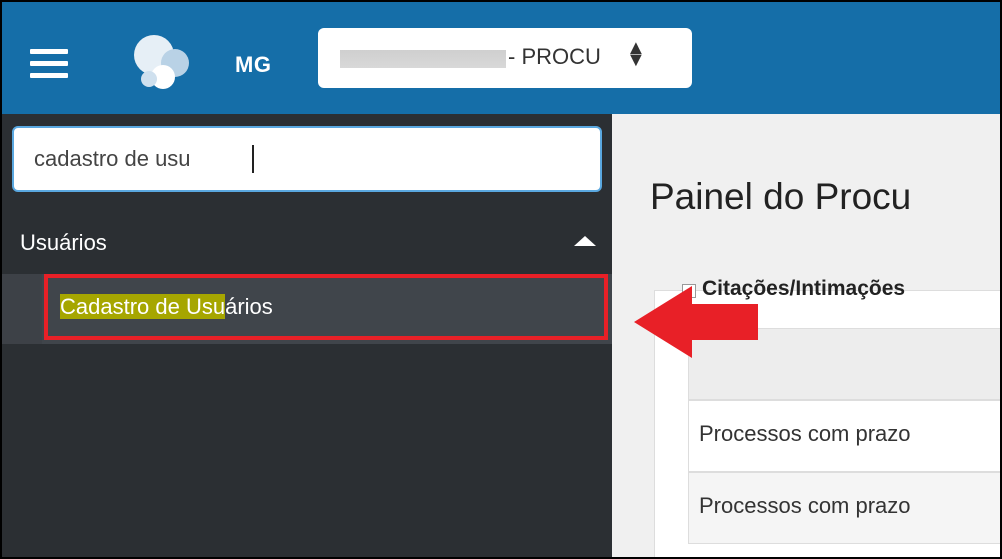  What do you see at coordinates (781, 196) in the screenshot?
I see `page-title: Painel do Procu` at bounding box center [781, 196].